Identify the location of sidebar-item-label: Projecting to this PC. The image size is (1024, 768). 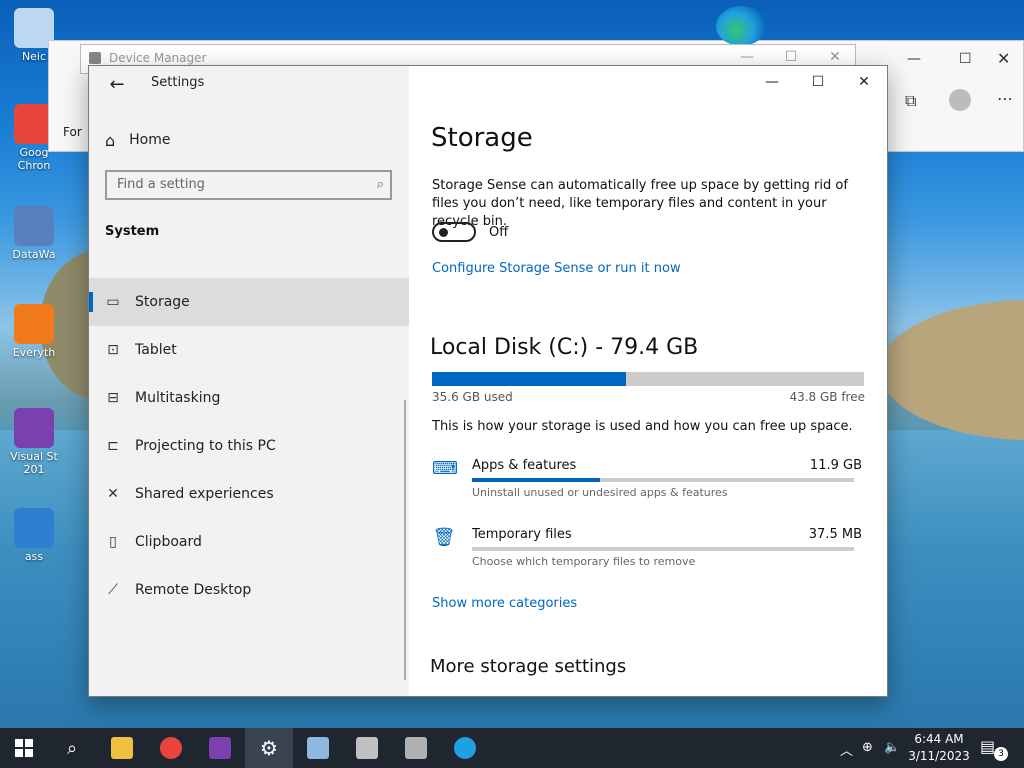
(205, 446).